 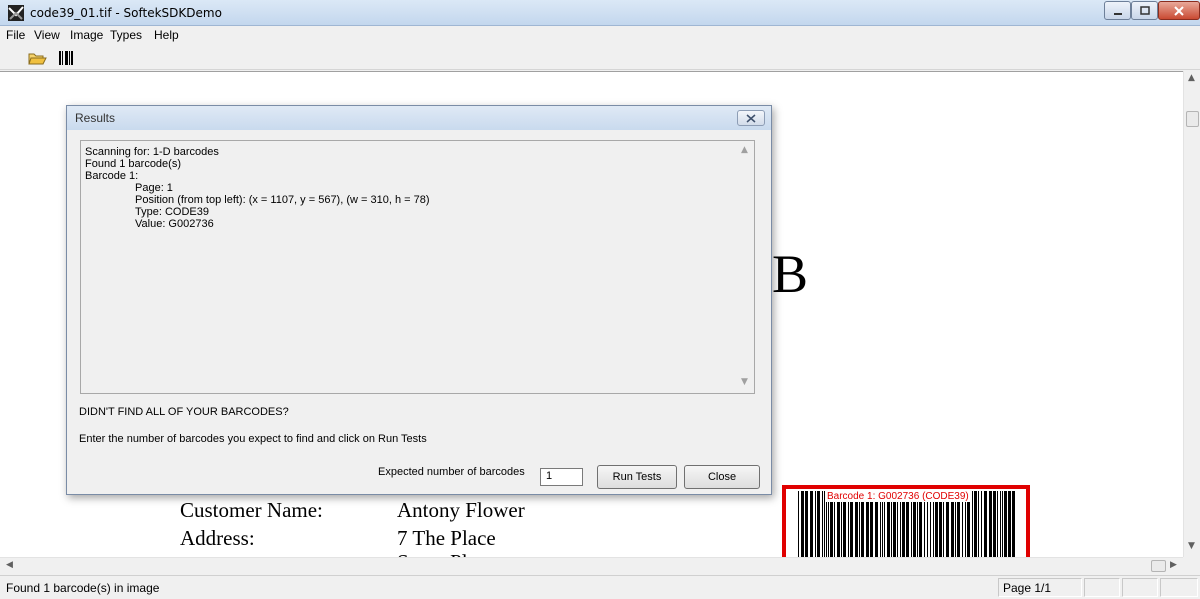 I want to click on results-detail-line: Value: G002736, so click(x=174, y=224).